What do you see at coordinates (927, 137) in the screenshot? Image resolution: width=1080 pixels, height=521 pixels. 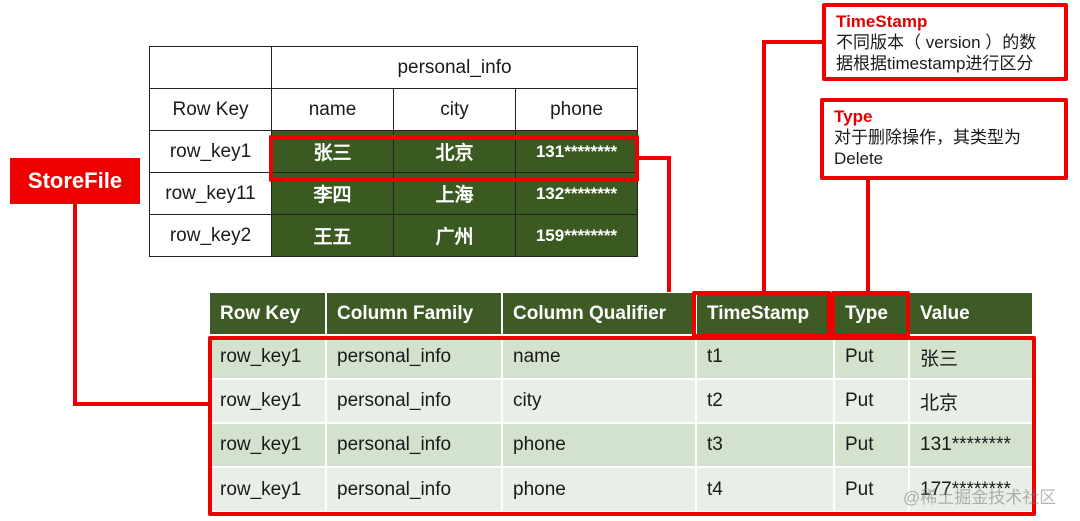 I see `type-note-line1: 对于删除操作，其类型为` at bounding box center [927, 137].